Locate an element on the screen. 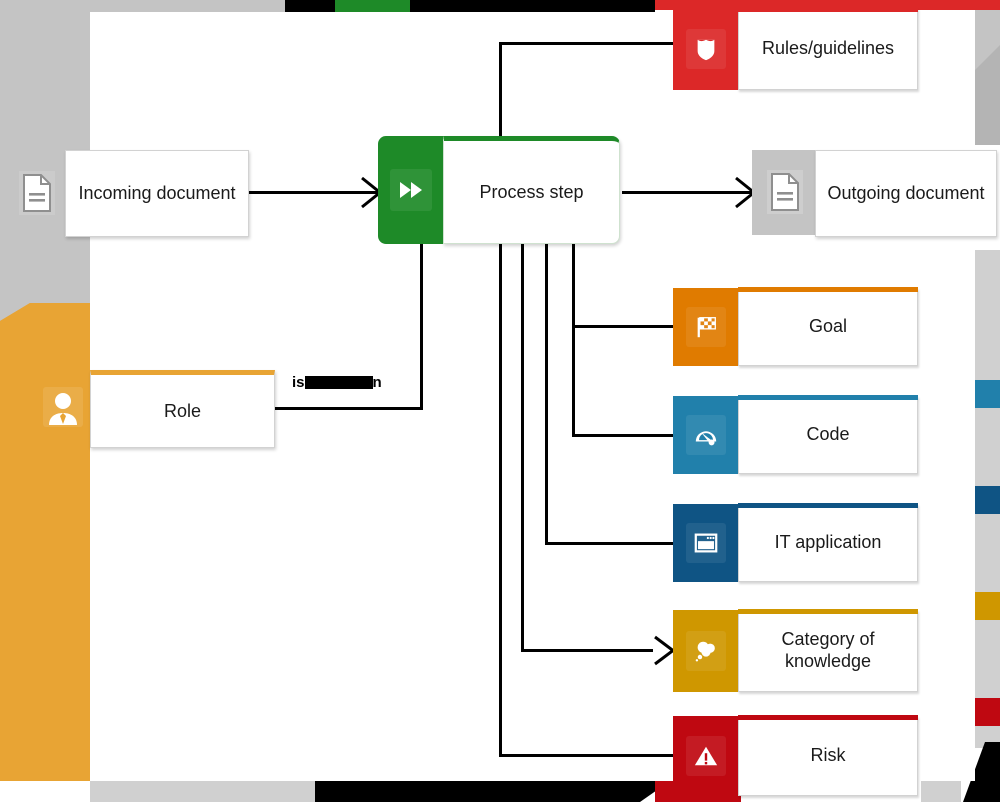  goal-plate: Goal is located at coordinates (828, 326).